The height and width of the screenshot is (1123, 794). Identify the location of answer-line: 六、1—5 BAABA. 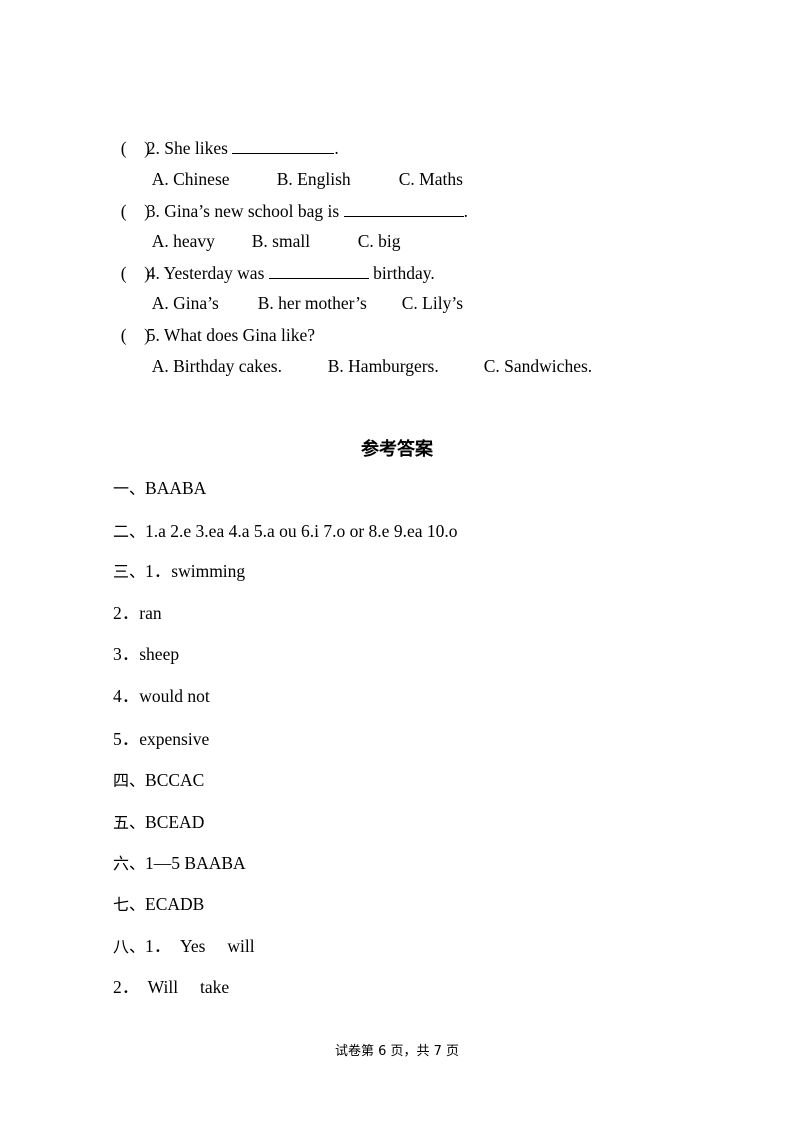
(179, 863).